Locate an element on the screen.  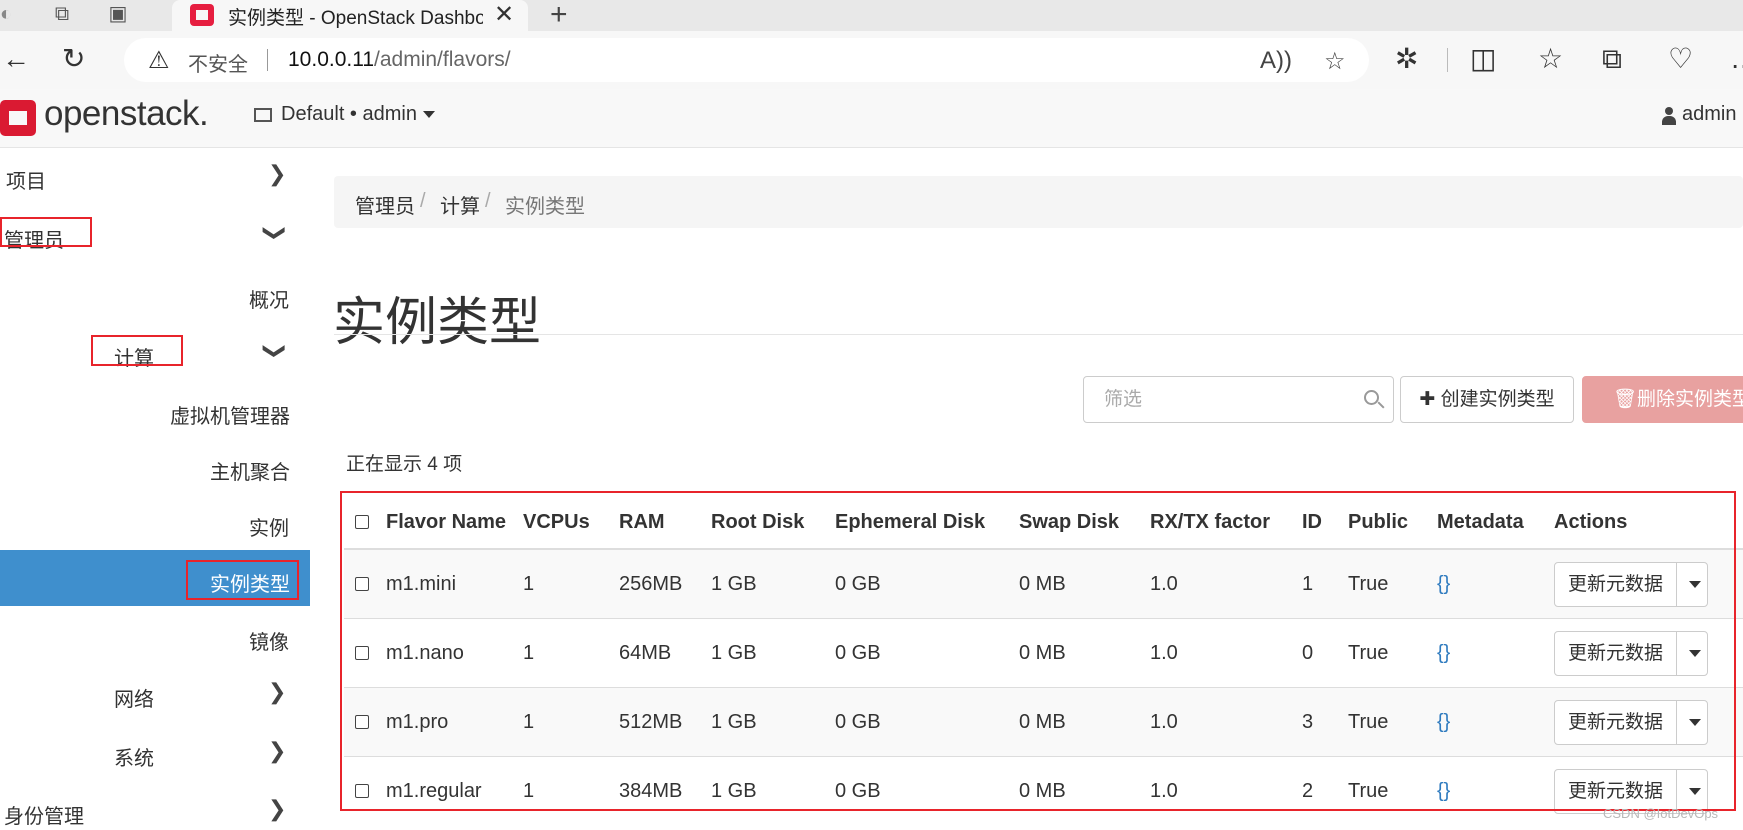
column-header: VCPUs is located at coordinates (571, 523).